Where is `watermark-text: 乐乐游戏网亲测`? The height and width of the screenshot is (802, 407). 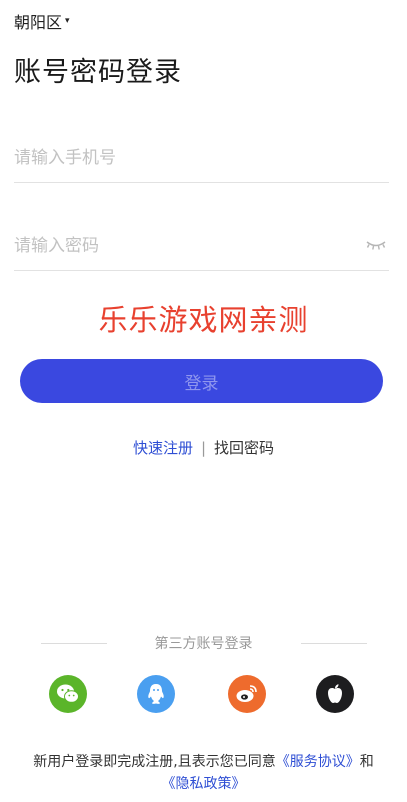
watermark-text: 乐乐游戏网亲测 is located at coordinates (203, 320).